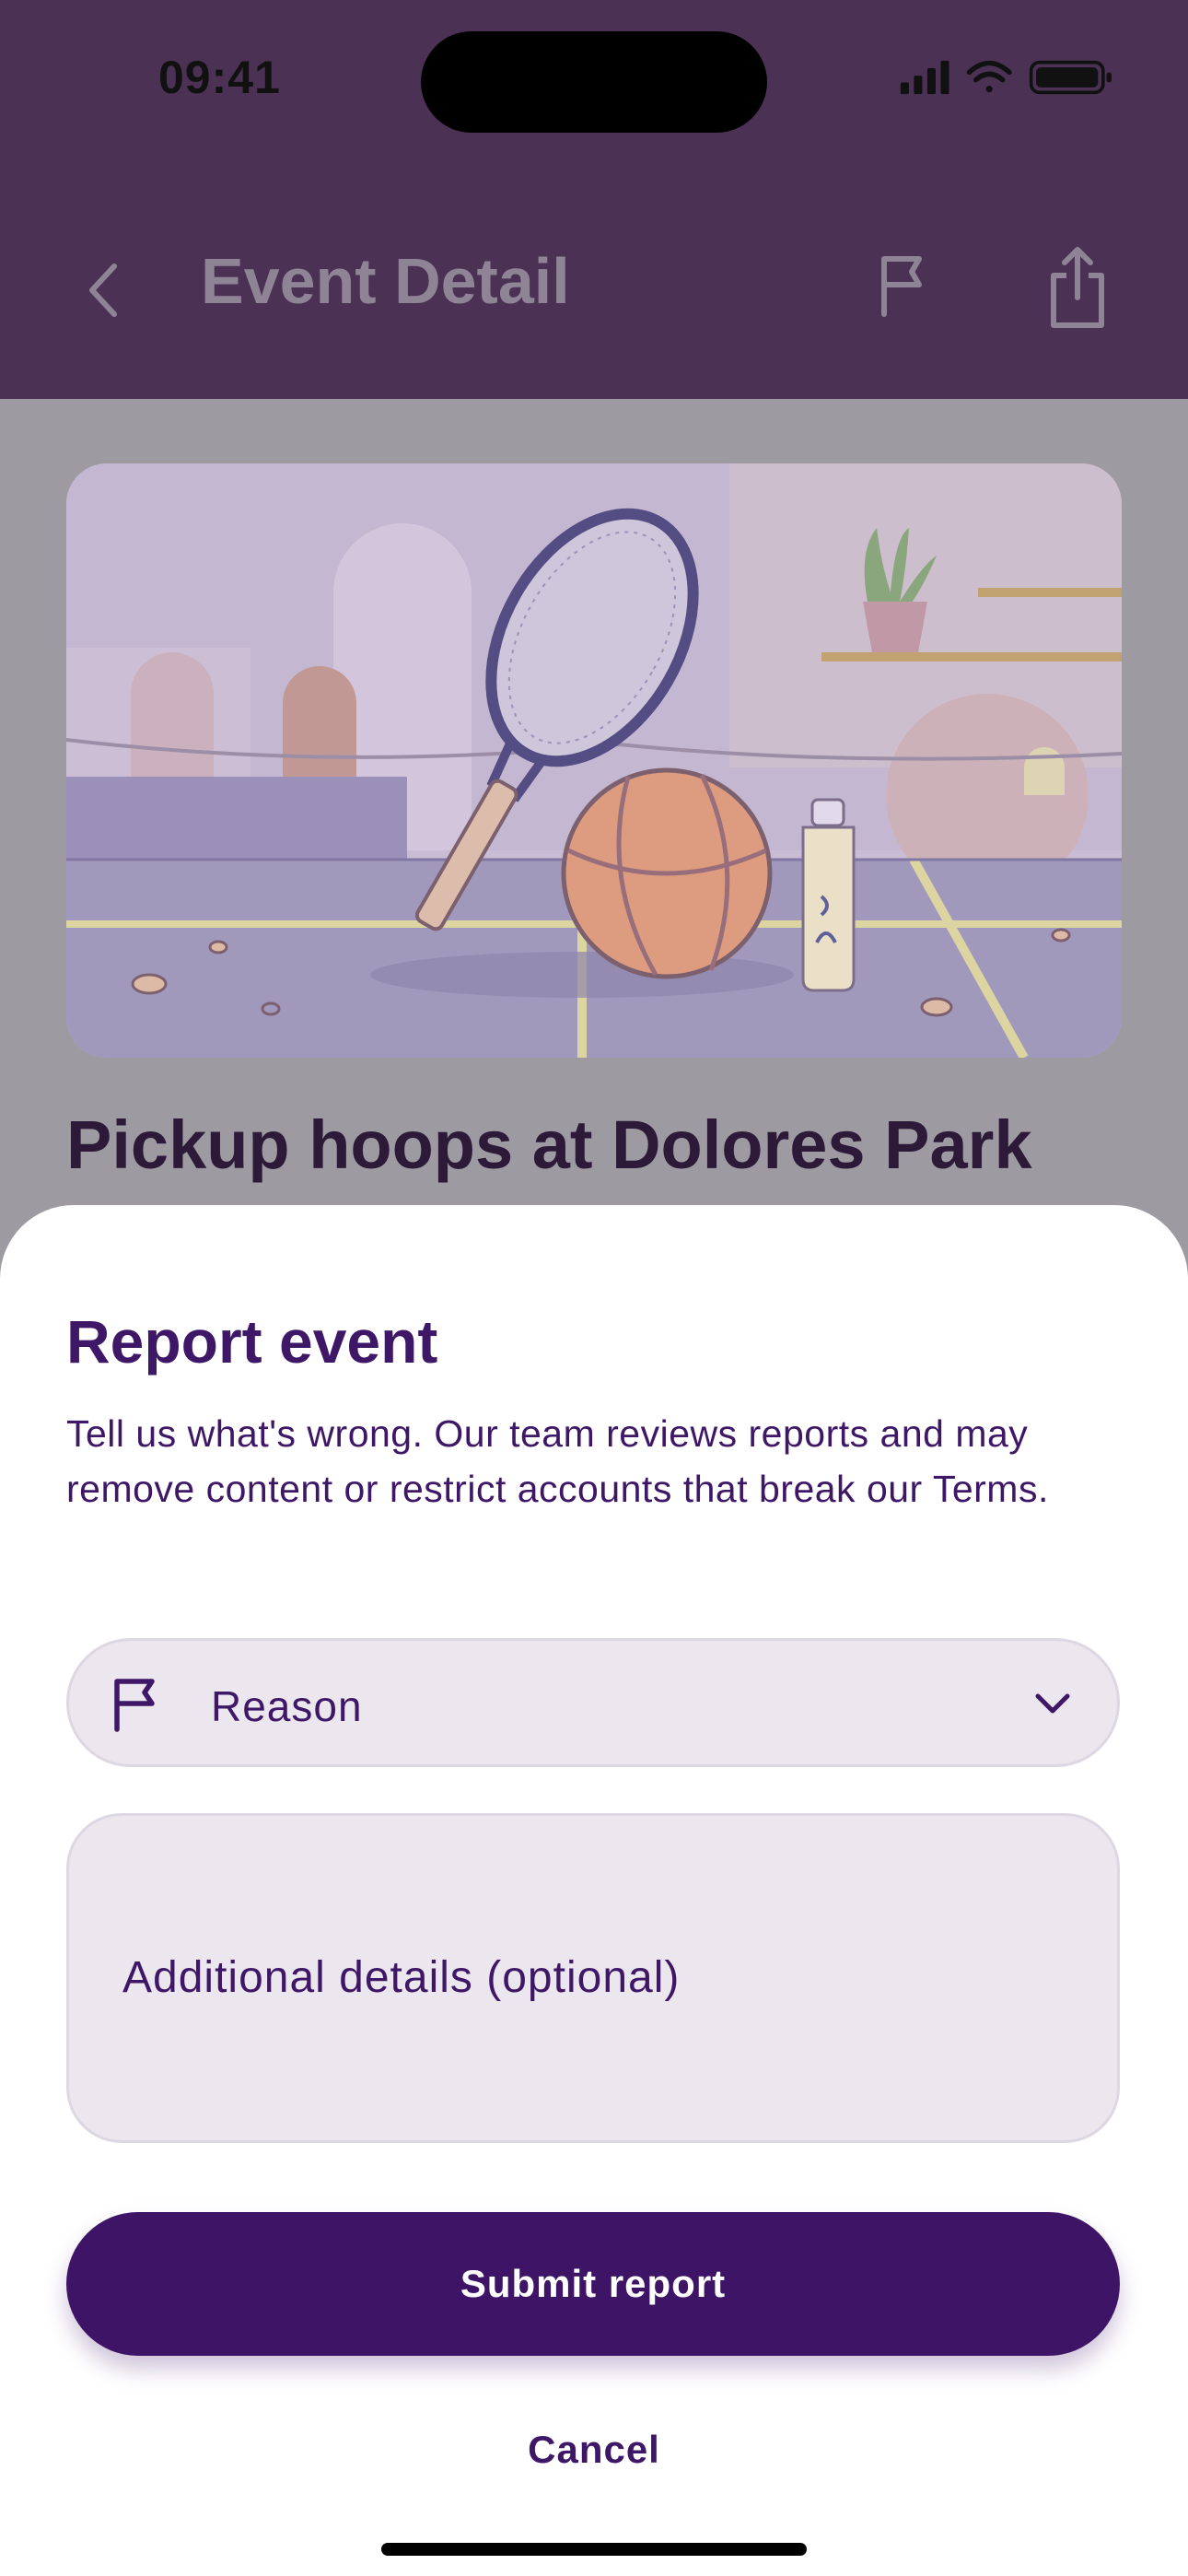  I want to click on status-bar: 09:41, so click(594, 80).